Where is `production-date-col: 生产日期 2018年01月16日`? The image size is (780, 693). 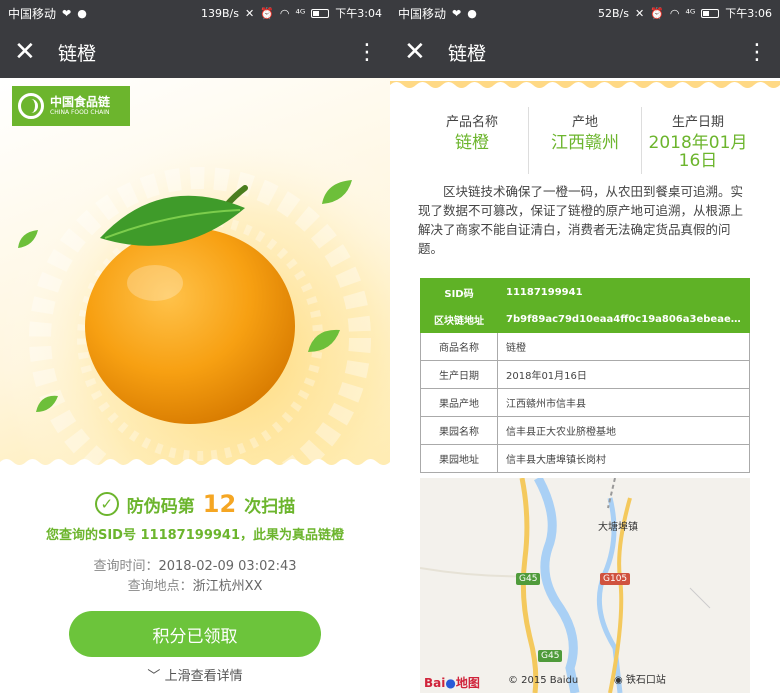
production-date-col: 生产日期 2018年01月16日 is located at coordinates (698, 140).